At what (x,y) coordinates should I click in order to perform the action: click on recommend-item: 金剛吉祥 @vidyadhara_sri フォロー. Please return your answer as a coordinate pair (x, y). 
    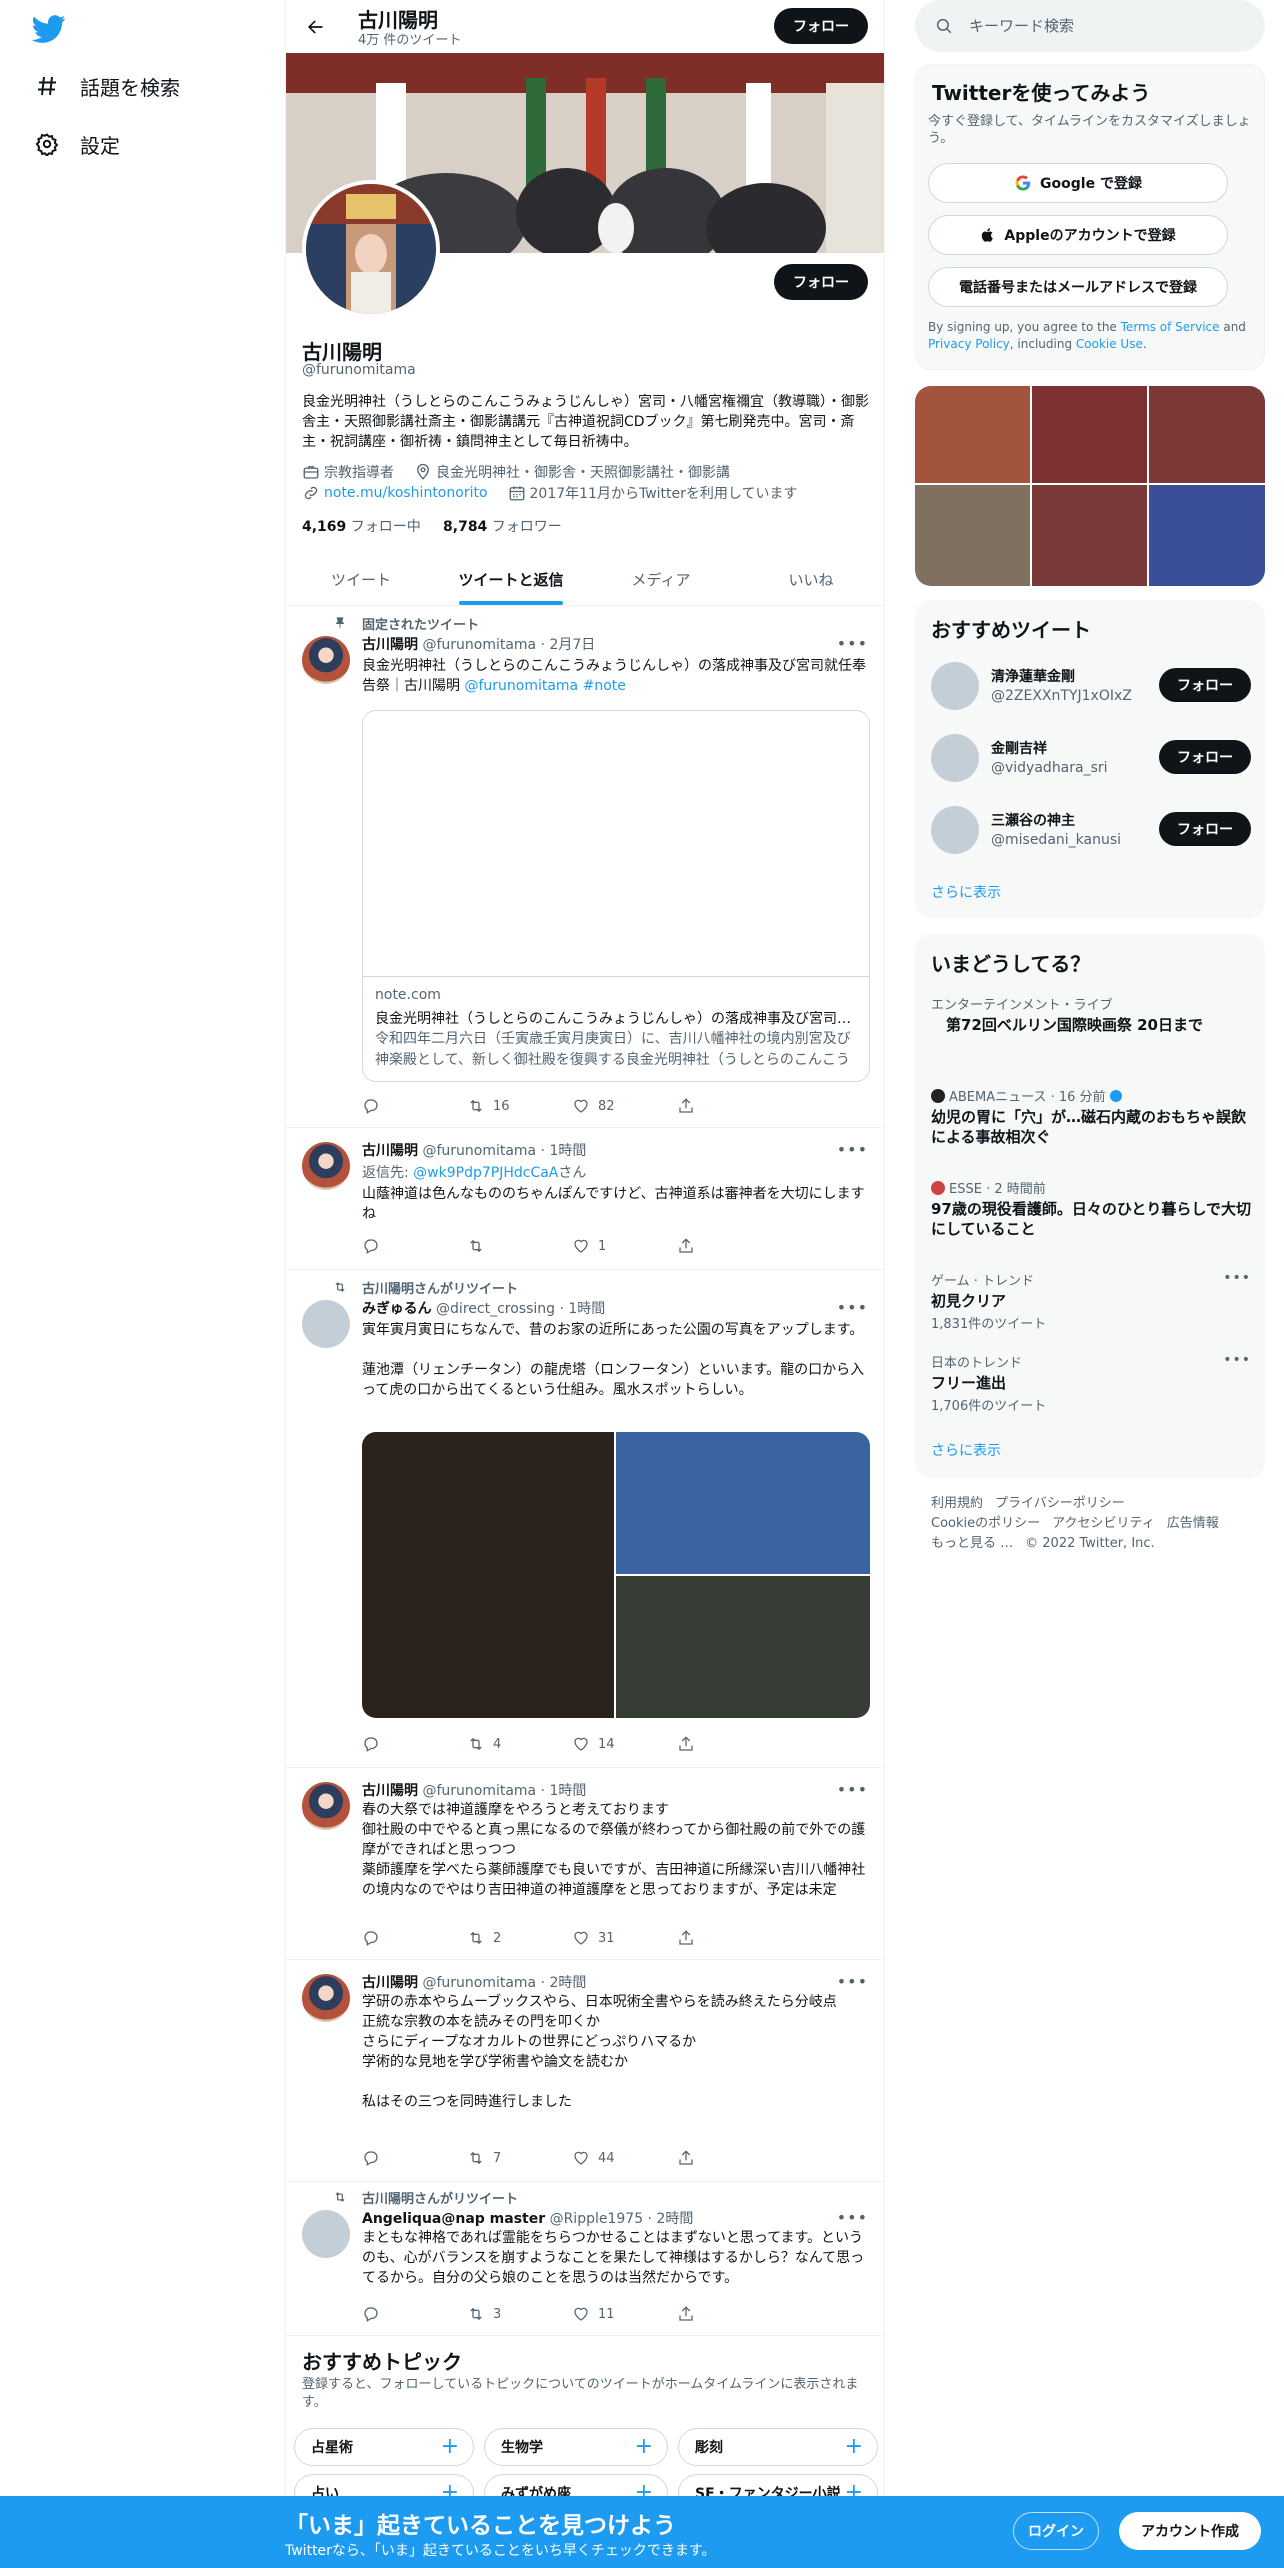
    Looking at the image, I should click on (1090, 758).